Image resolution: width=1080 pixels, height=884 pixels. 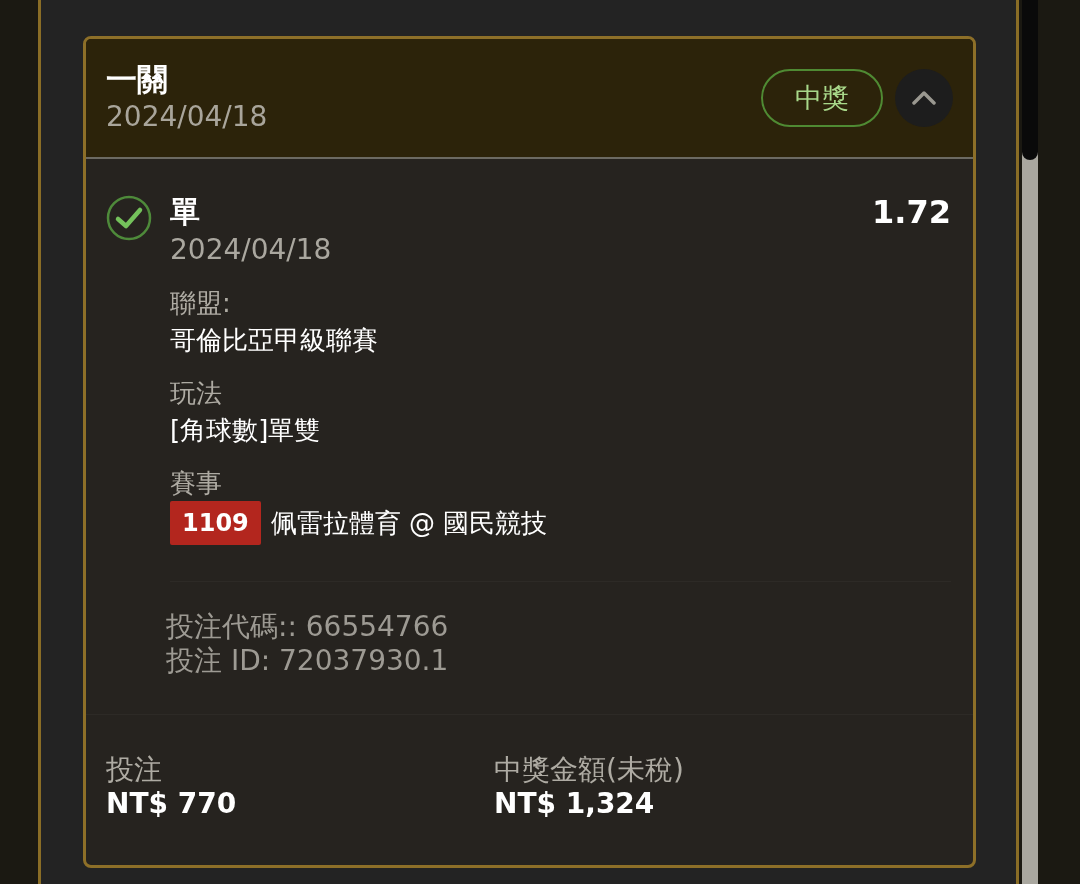 I want to click on detail-value: 哥倫比亞甲級聯賽, so click(x=274, y=340).